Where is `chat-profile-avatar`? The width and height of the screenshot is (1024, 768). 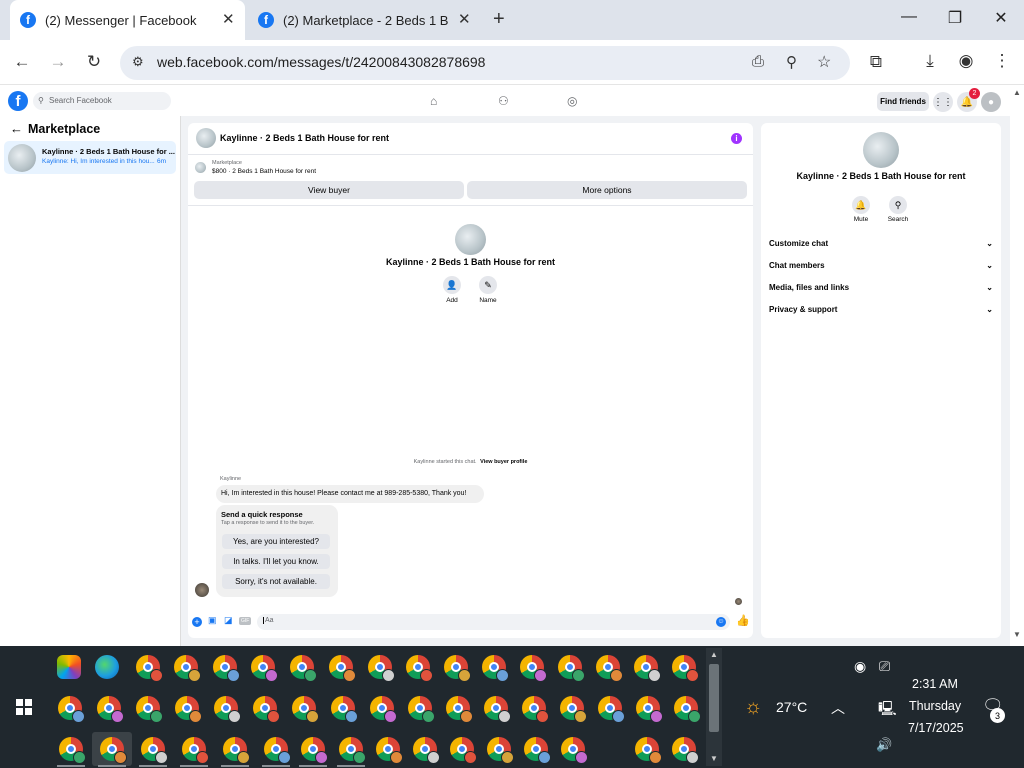
chat-profile-avatar is located at coordinates (470, 239).